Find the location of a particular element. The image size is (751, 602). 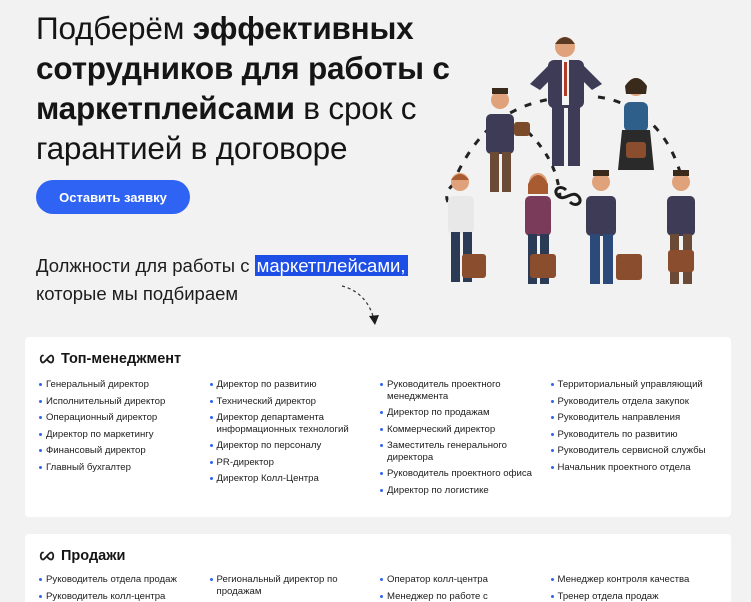

list-item: Директор по продажам is located at coordinates (462, 413).